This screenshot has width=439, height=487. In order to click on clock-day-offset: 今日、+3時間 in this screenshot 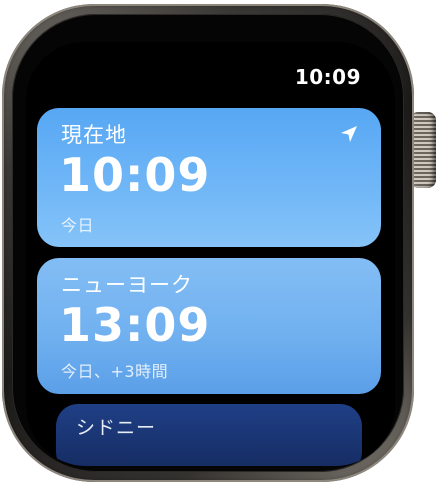, I will do `click(115, 371)`.